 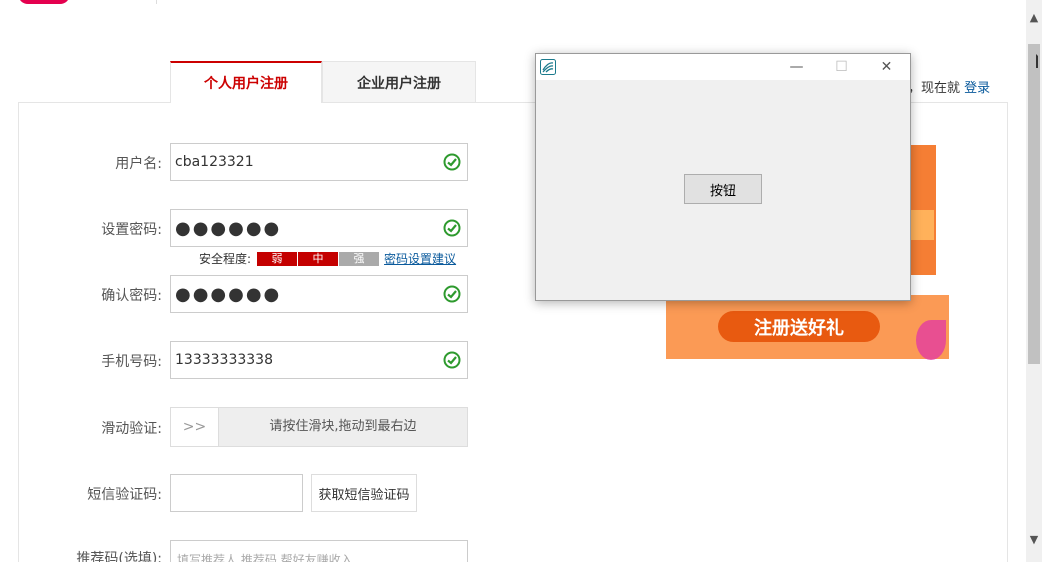 I want to click on tab-enterprise-register: 企业用户注册, so click(x=399, y=82).